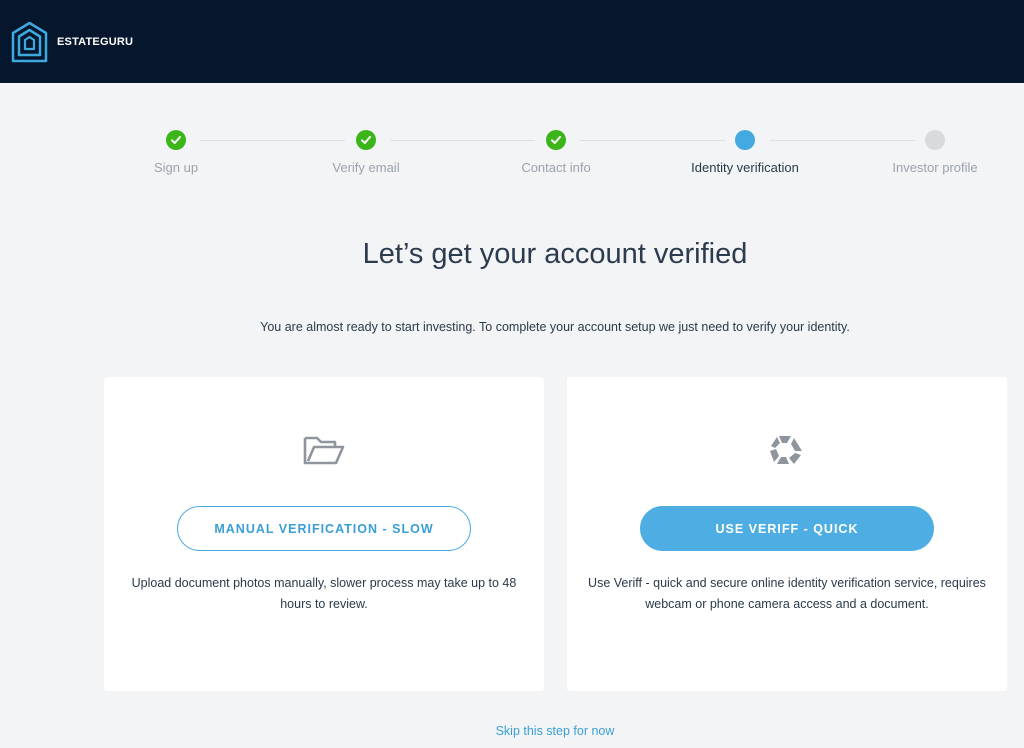 The height and width of the screenshot is (748, 1024). I want to click on brand-name: ESTATEGURU, so click(95, 42).